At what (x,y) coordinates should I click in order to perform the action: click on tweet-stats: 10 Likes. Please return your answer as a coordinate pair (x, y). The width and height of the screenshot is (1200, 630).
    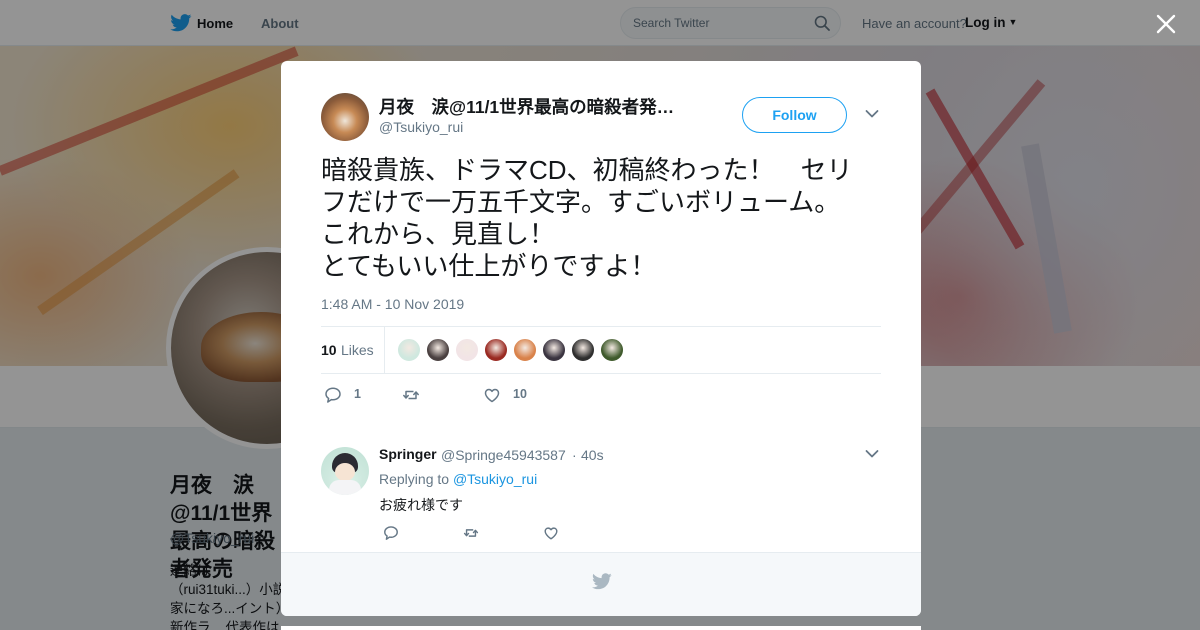
    Looking at the image, I should click on (601, 350).